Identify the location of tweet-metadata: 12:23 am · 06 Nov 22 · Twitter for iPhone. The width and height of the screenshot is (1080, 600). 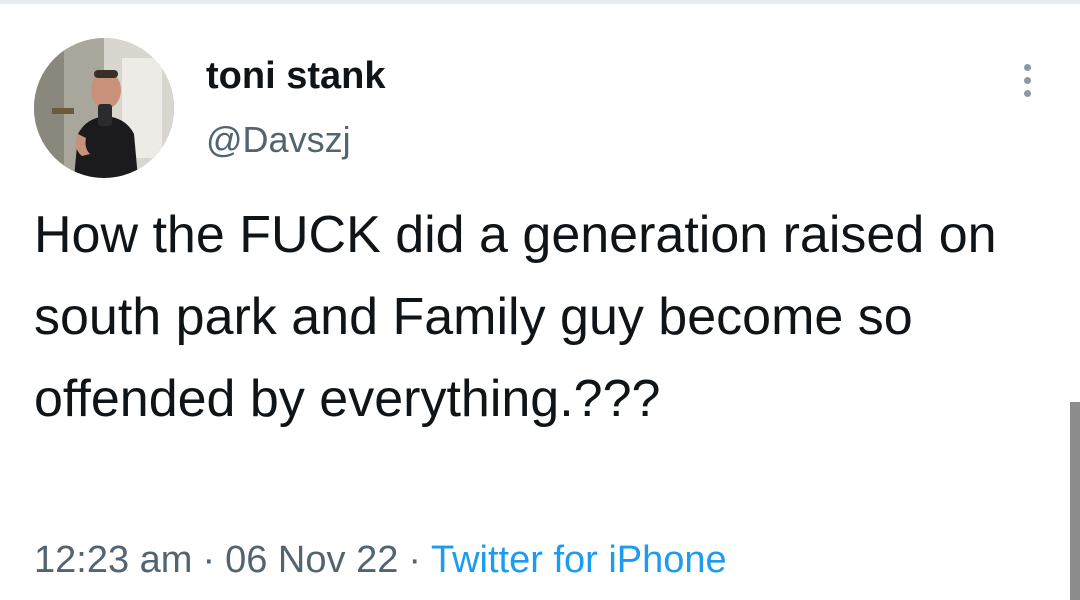
(380, 560).